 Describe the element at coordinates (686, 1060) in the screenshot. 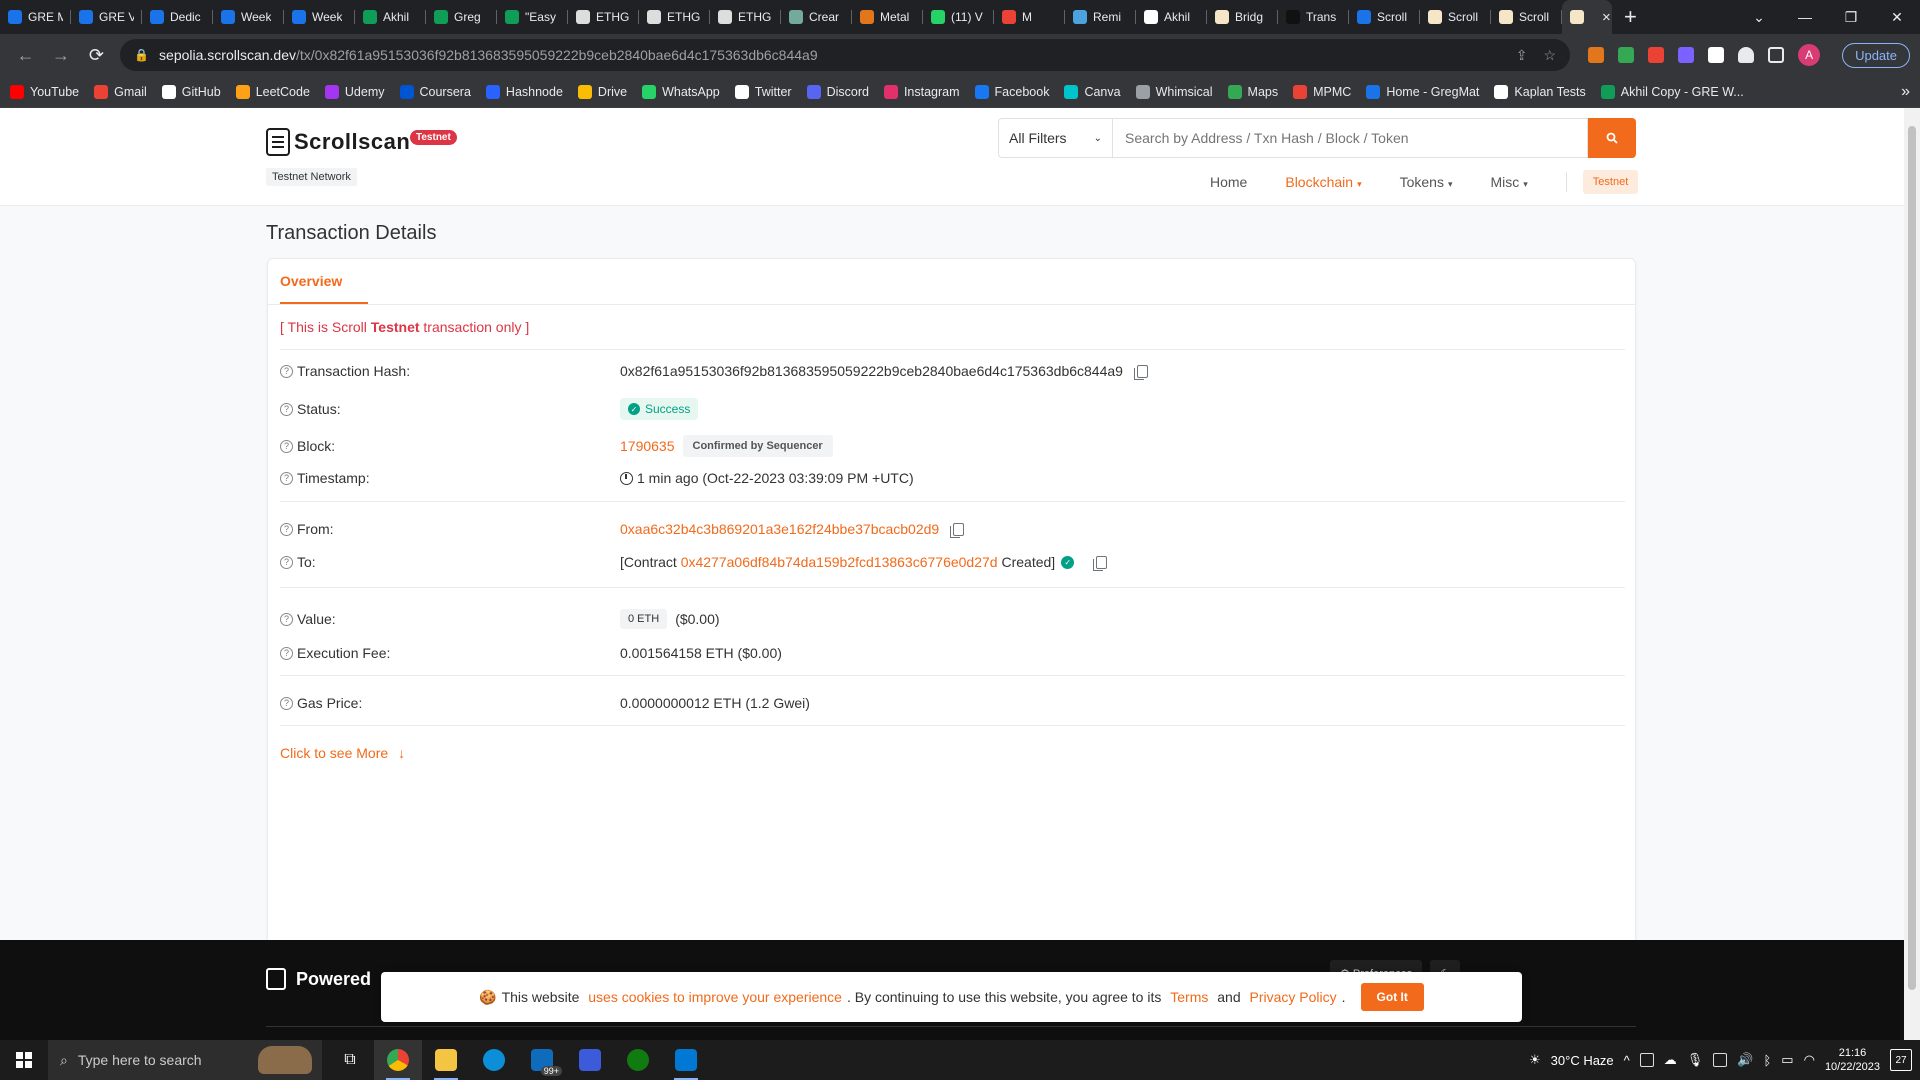

I see `vscode-button` at that location.